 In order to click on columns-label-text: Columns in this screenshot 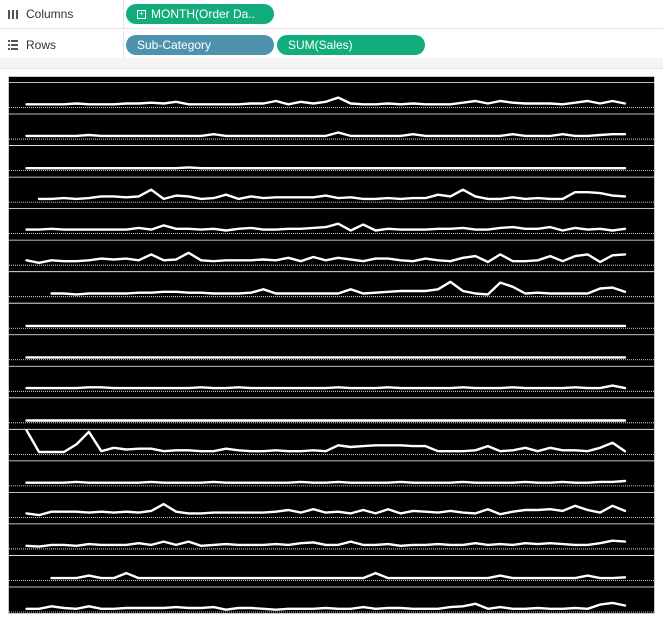, I will do `click(50, 14)`.